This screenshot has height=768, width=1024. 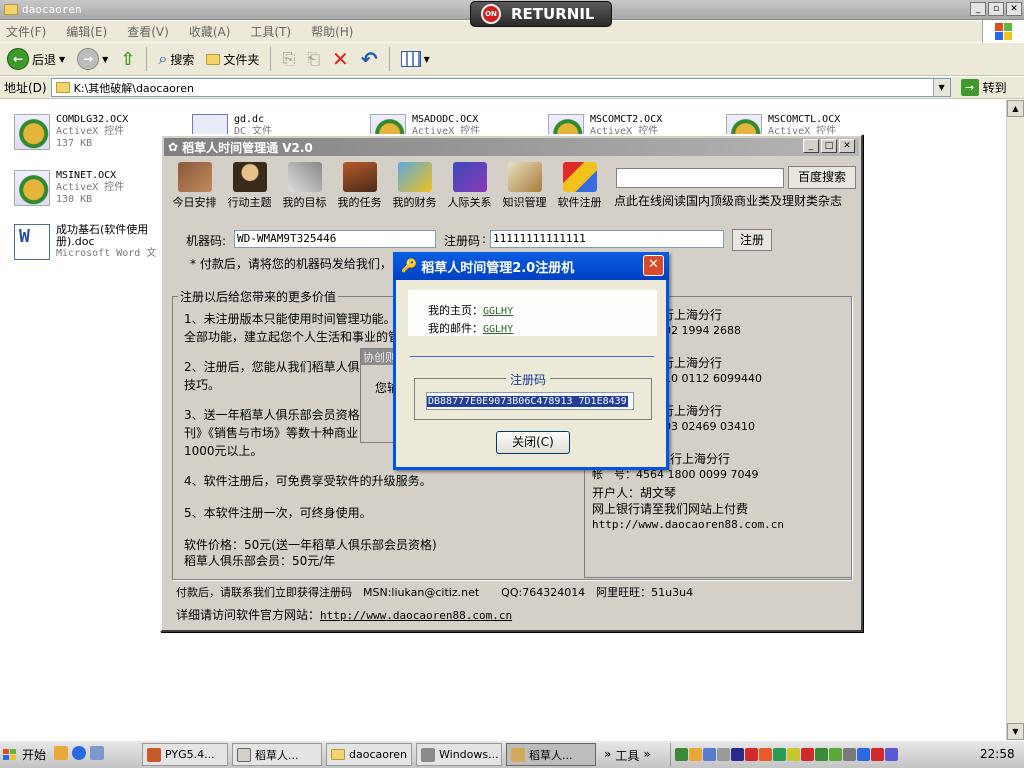 What do you see at coordinates (69, 188) in the screenshot?
I see `file-item: MSINET.OCX ActiveX 控件 130 KB` at bounding box center [69, 188].